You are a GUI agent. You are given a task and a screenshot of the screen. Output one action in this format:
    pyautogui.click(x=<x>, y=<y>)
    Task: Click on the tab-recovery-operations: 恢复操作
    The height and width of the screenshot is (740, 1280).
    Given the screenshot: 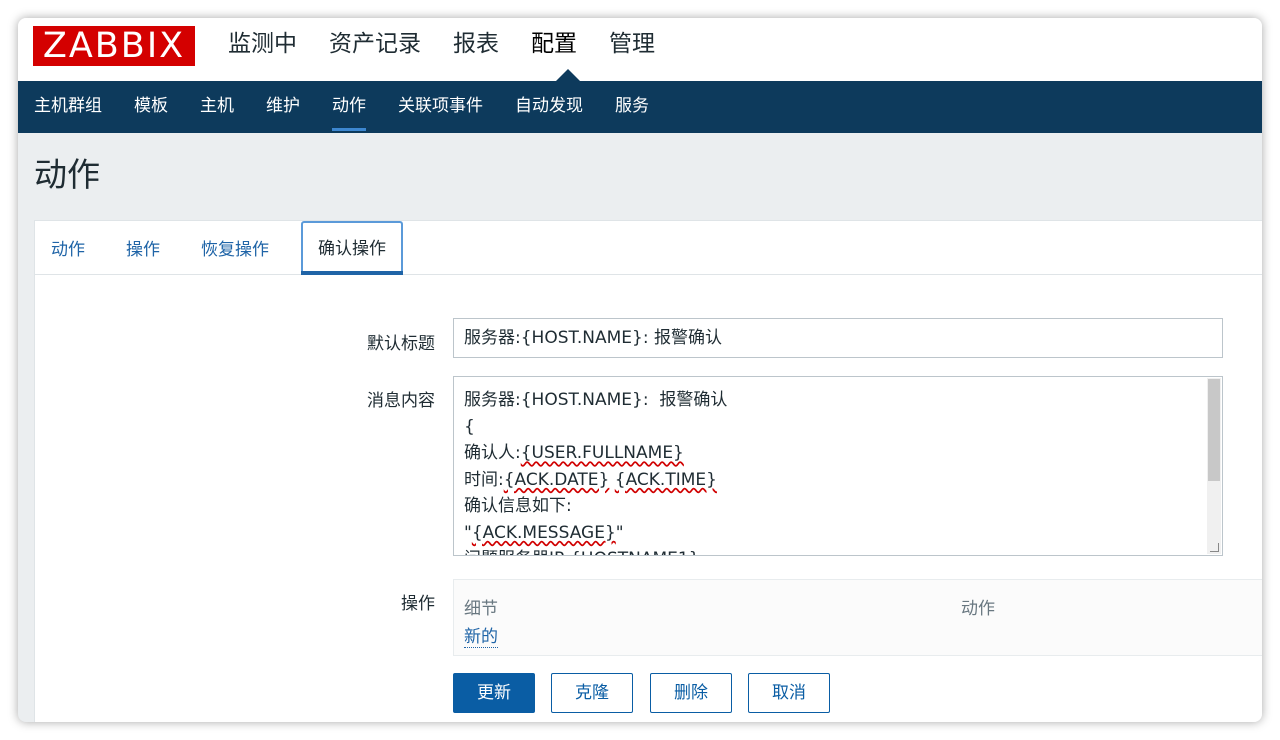 What is the action you would take?
    pyautogui.click(x=235, y=247)
    